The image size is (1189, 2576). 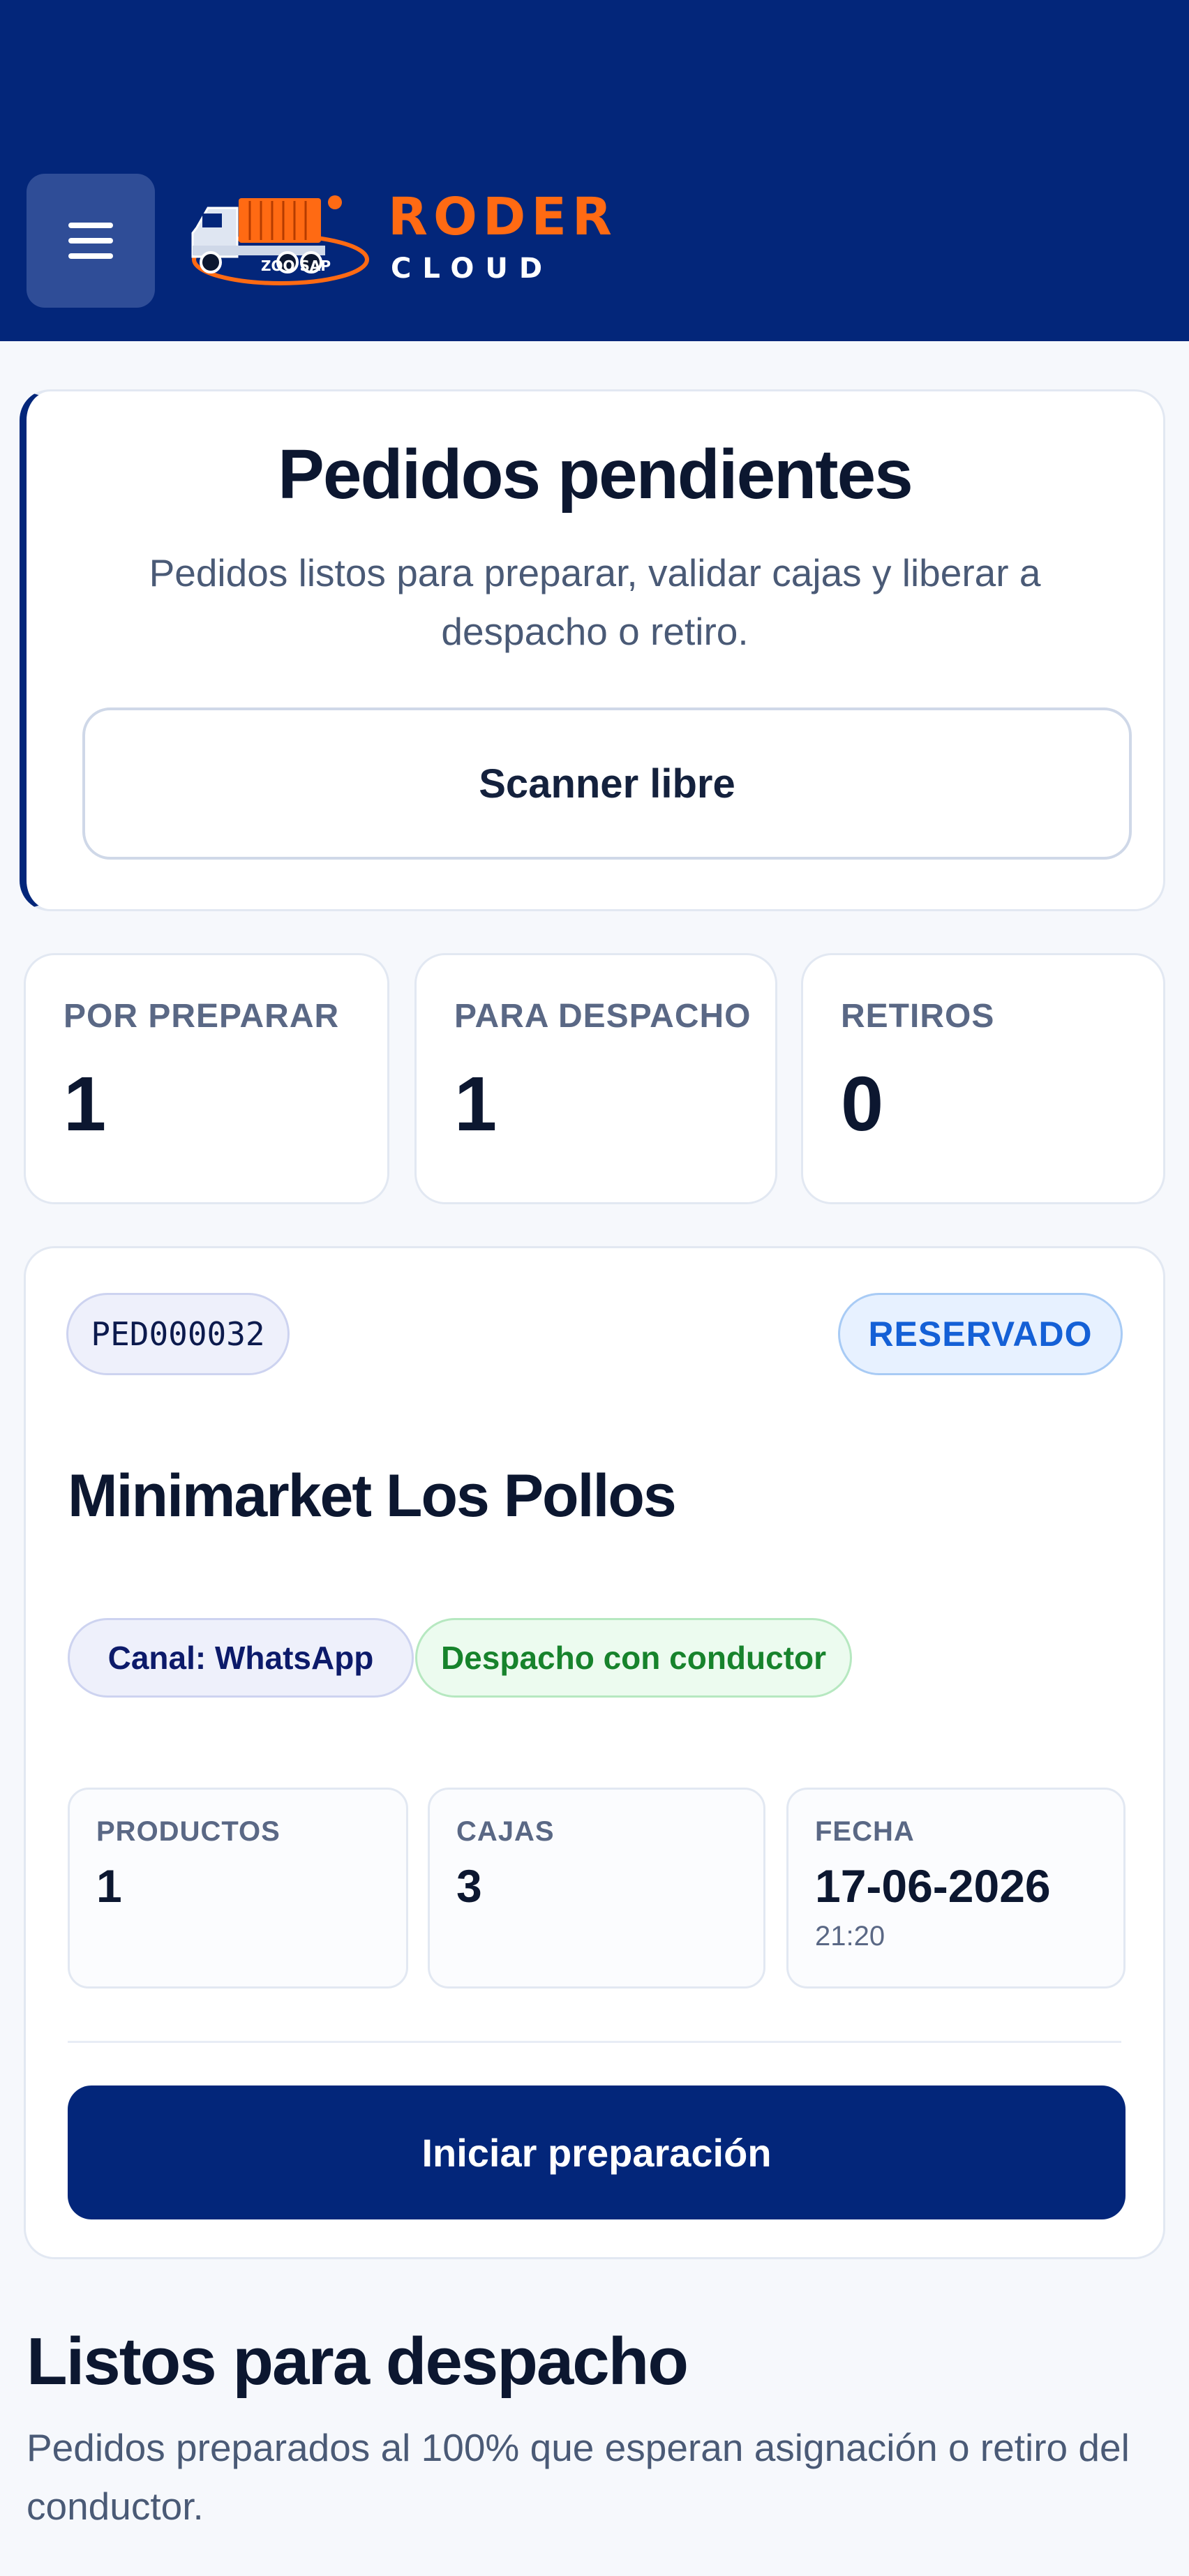 I want to click on stat-card-for-dispatch: PARA DESPACHO 1, so click(x=596, y=1078).